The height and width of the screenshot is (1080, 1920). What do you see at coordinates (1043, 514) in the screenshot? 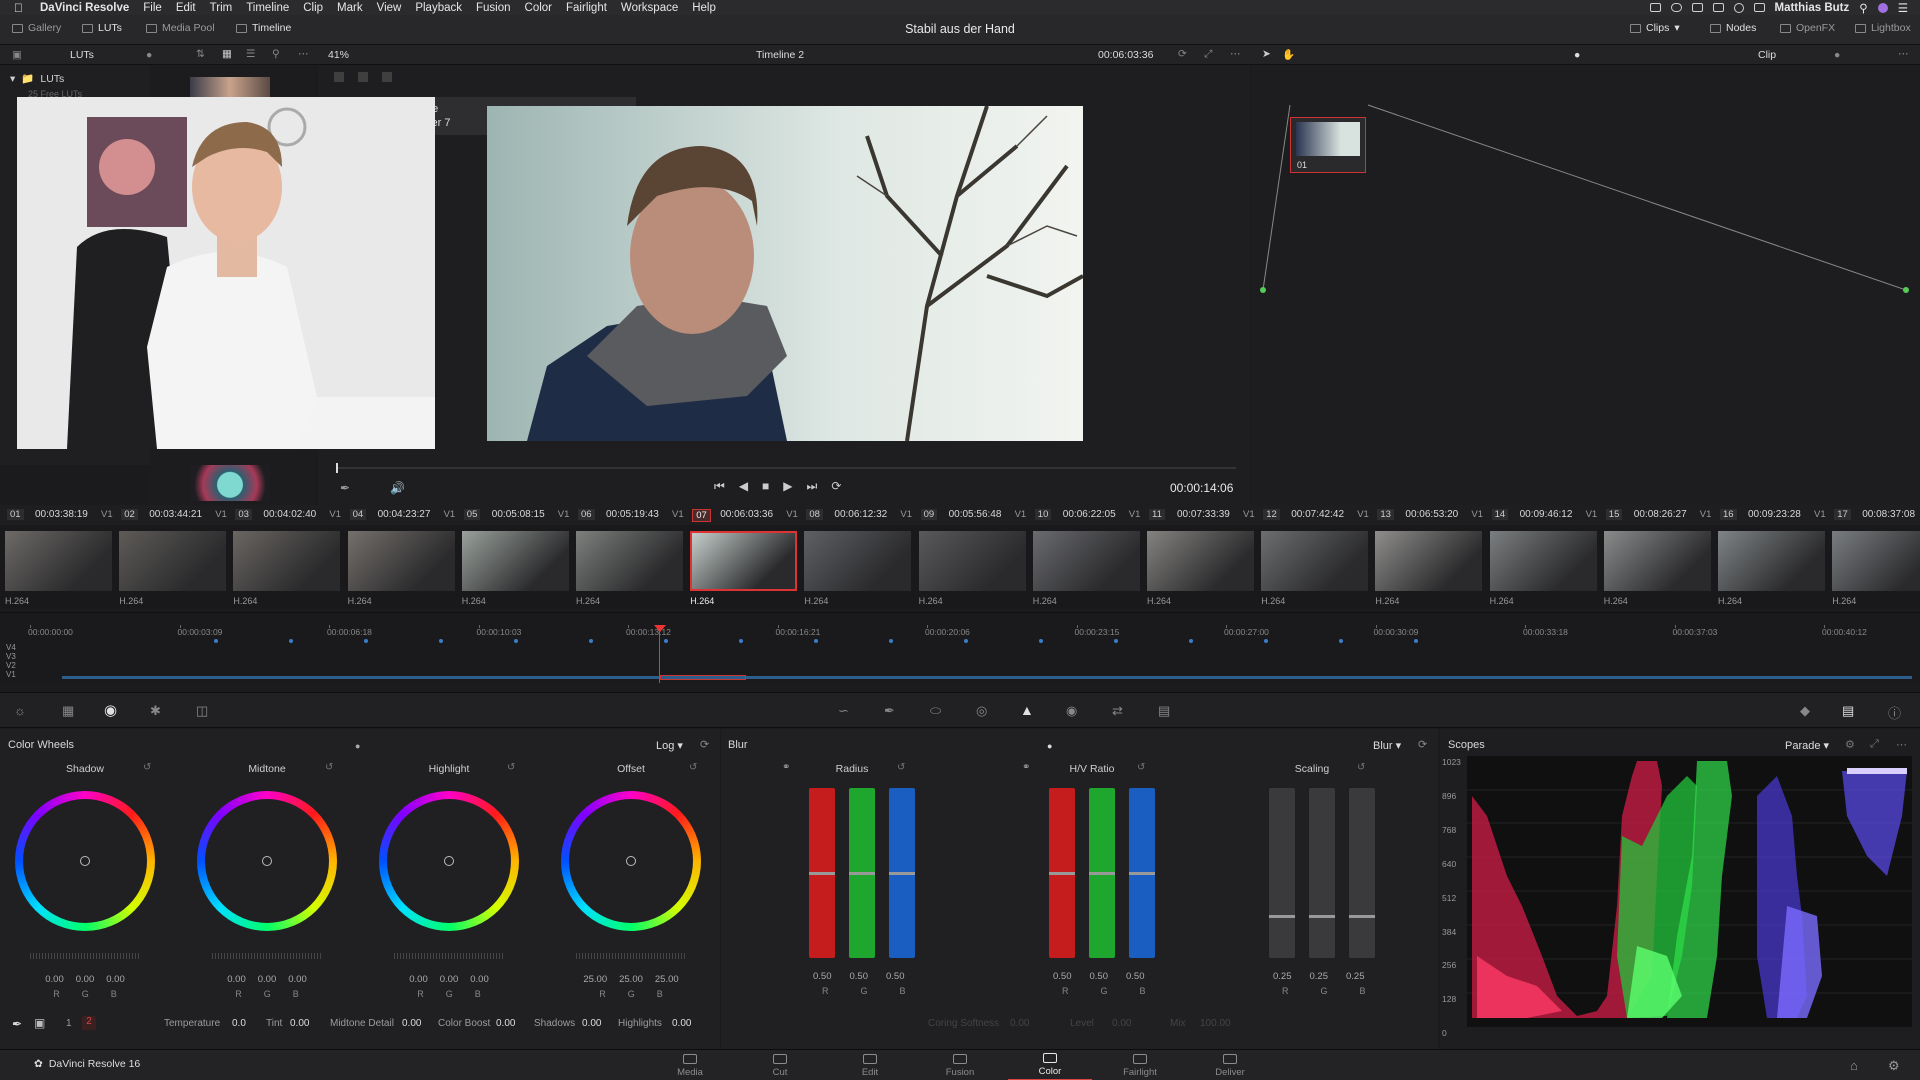
I see `clip-number: 10` at bounding box center [1043, 514].